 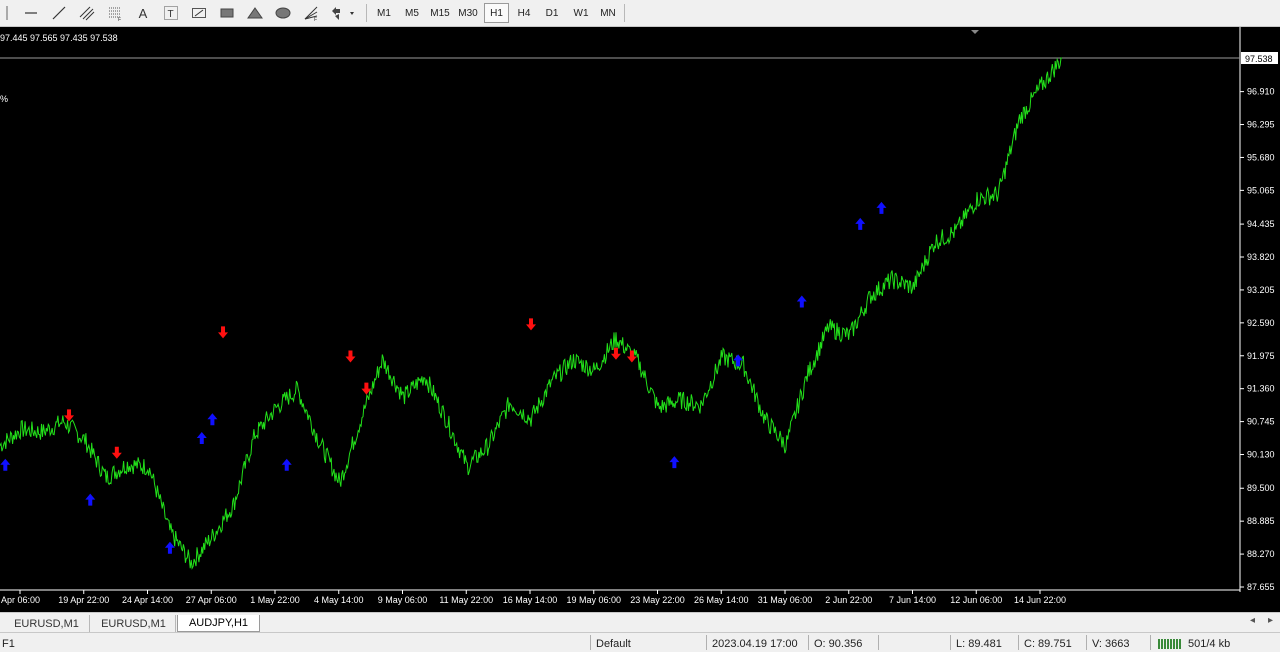 What do you see at coordinates (755, 644) in the screenshot?
I see `status-datetime: 2023.04.19 17:00` at bounding box center [755, 644].